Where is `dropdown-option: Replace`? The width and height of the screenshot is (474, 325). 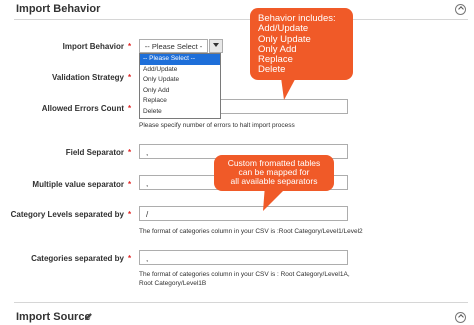
dropdown-option: Replace is located at coordinates (180, 101).